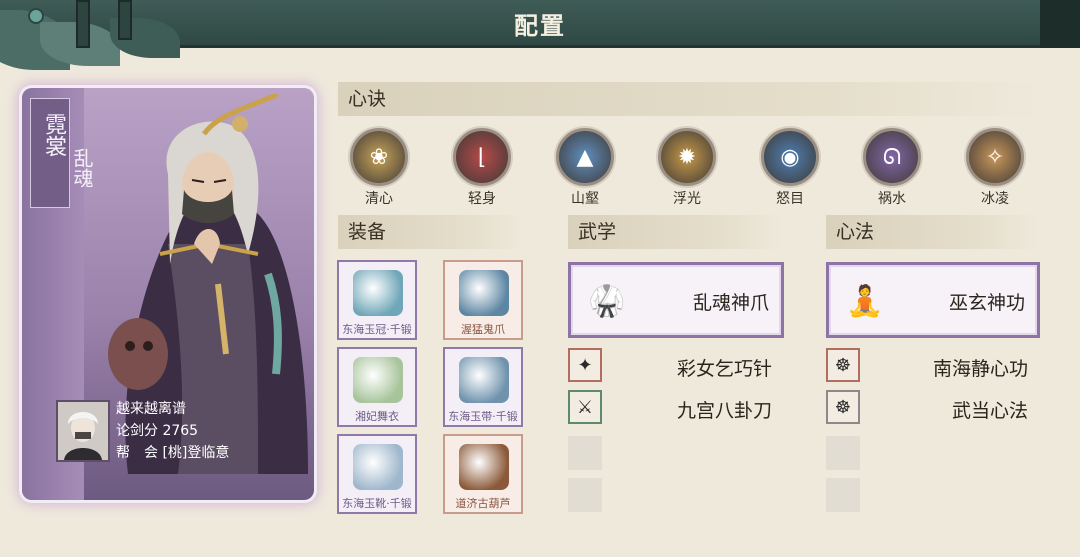 The width and height of the screenshot is (1080, 557). Describe the element at coordinates (482, 199) in the screenshot. I see `skill-label: 轻身` at that location.